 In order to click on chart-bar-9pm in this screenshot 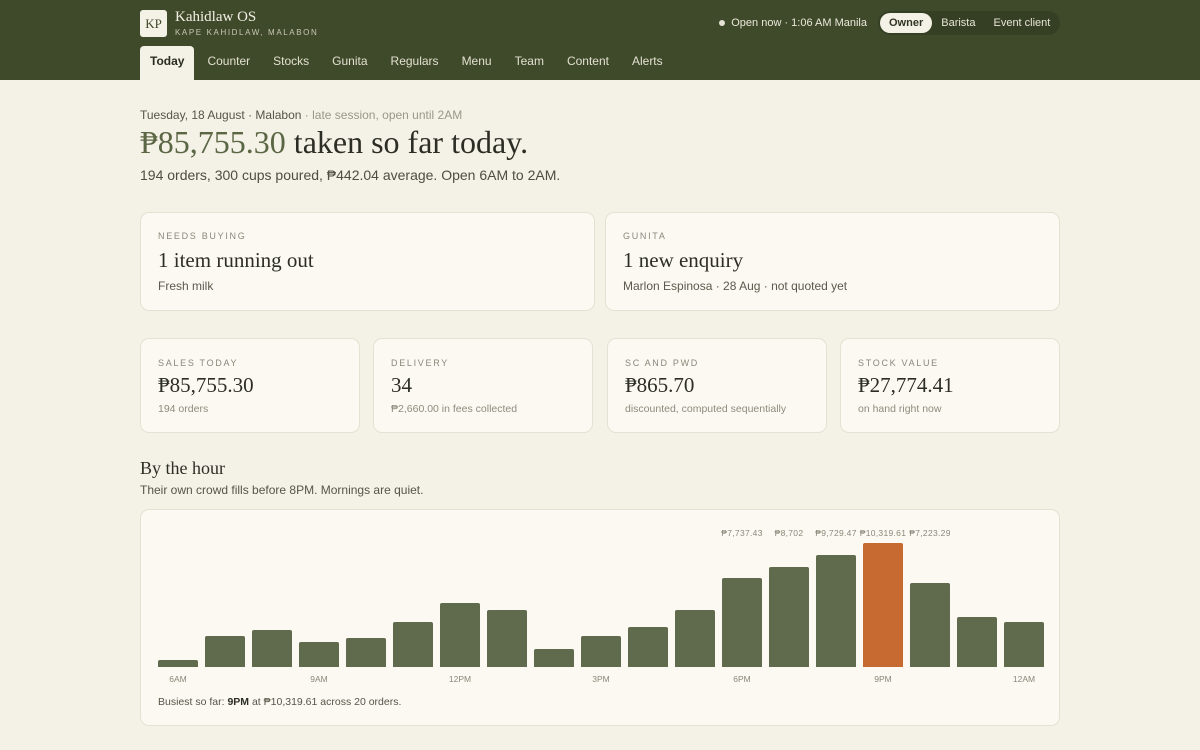, I will do `click(883, 605)`.